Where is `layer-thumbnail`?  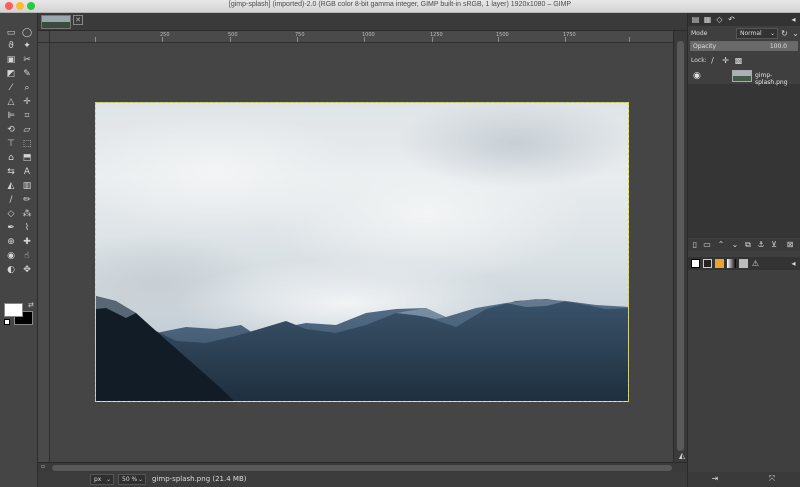
layer-thumbnail is located at coordinates (742, 76).